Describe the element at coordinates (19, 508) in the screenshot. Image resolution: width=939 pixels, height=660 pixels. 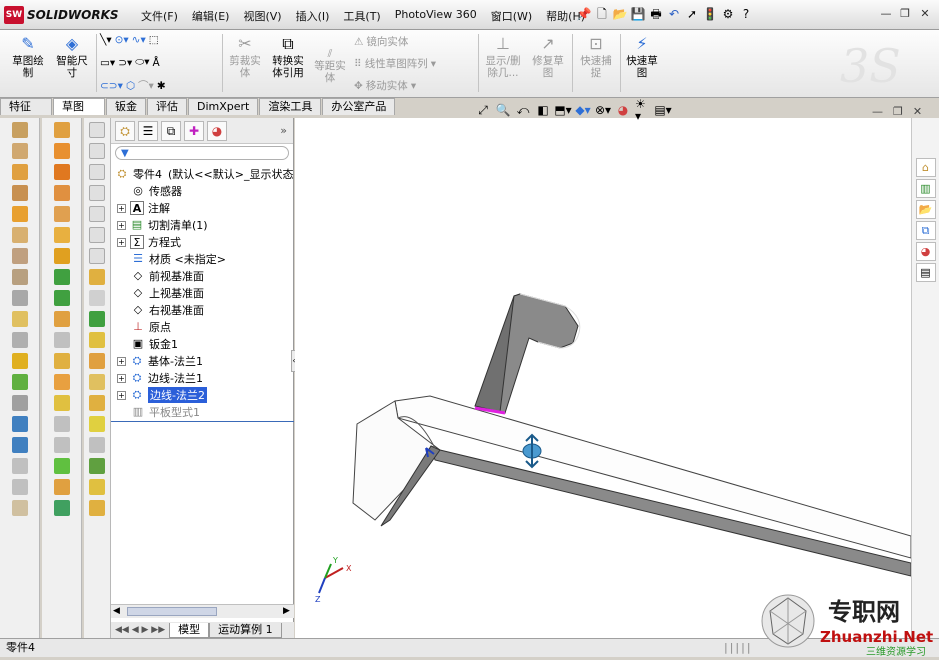
I see `combine-icon` at that location.